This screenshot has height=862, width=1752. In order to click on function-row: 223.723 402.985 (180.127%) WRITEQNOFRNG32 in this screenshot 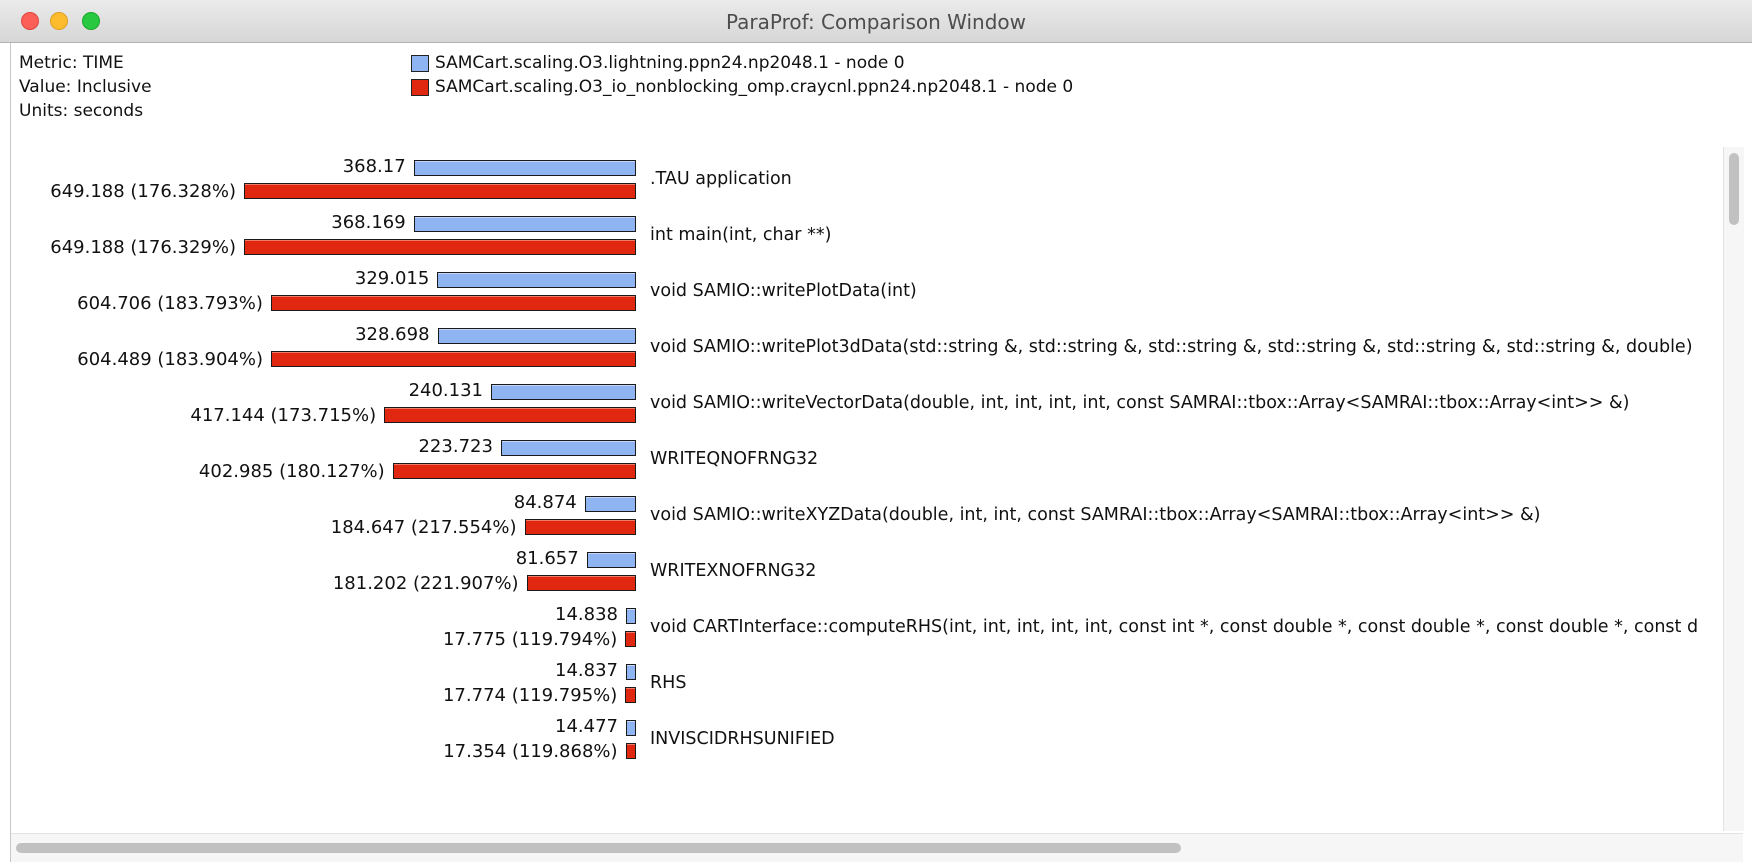, I will do `click(867, 463)`.